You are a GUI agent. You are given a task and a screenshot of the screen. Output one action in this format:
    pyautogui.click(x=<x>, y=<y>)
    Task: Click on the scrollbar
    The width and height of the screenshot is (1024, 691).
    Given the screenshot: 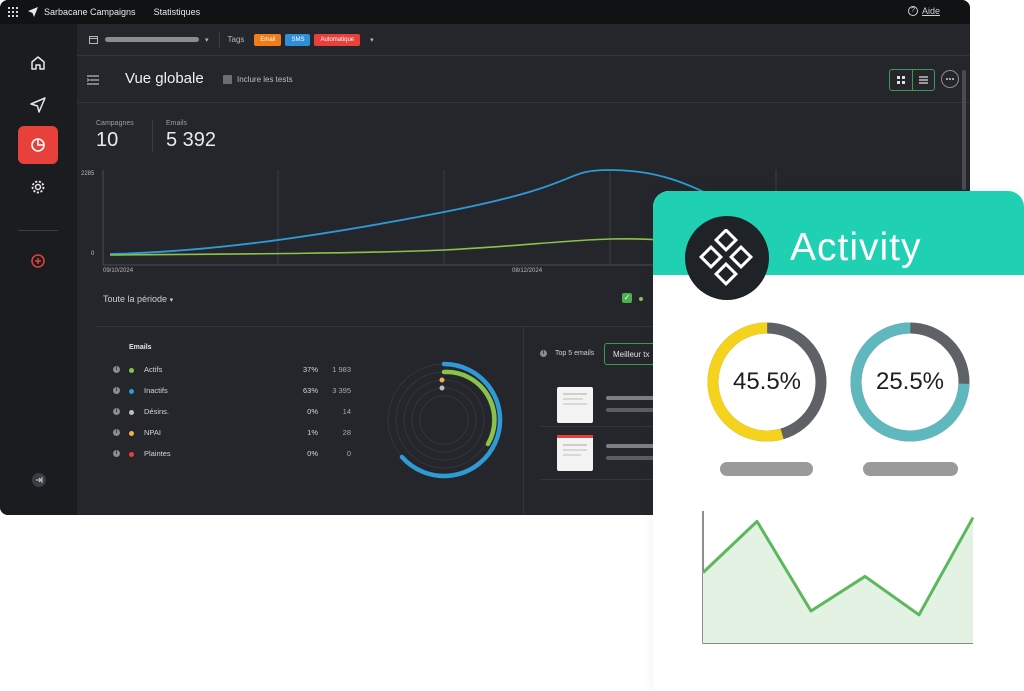 What is the action you would take?
    pyautogui.click(x=964, y=130)
    